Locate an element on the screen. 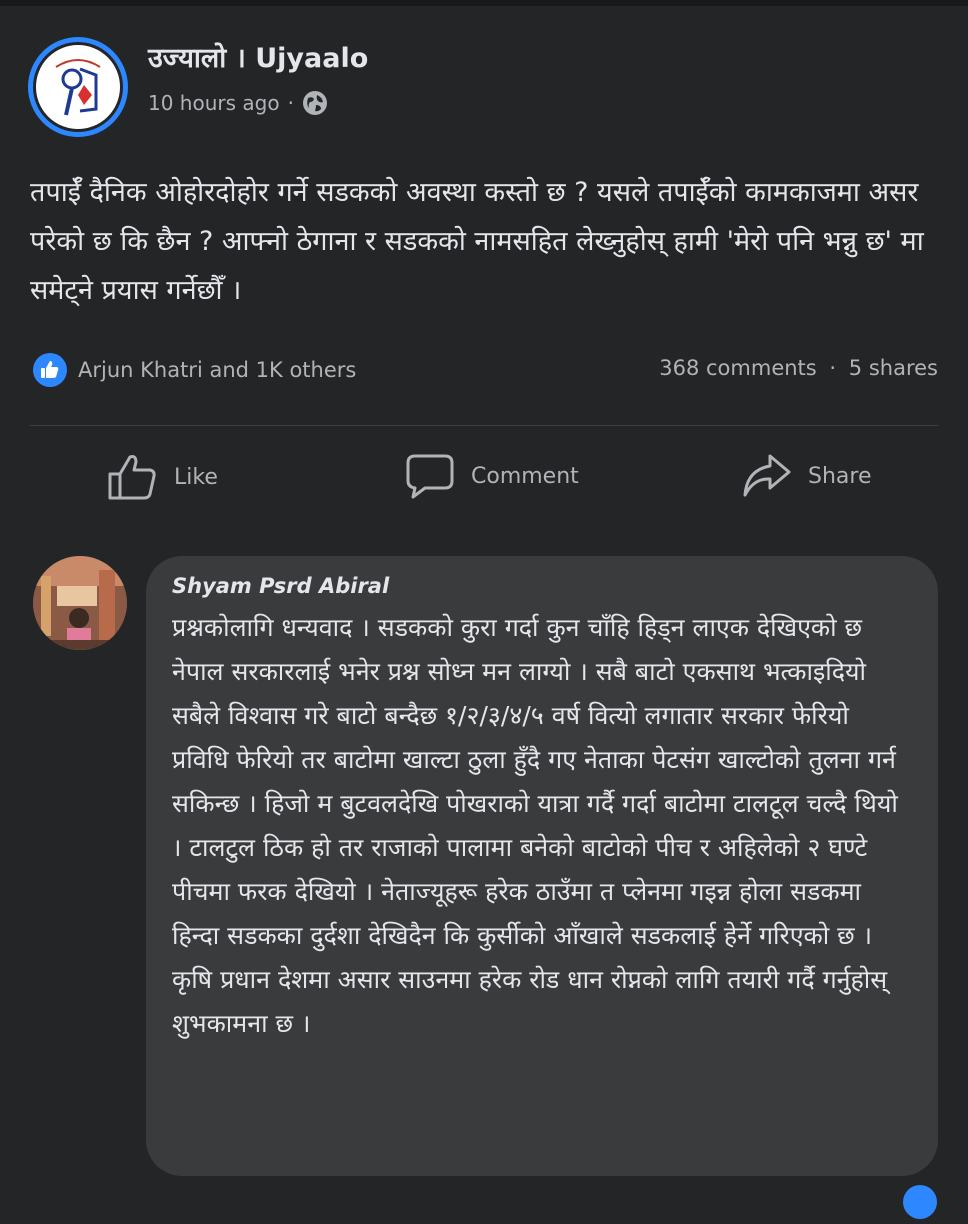 This screenshot has width=968, height=1224. comment-button: Comment is located at coordinates (492, 476).